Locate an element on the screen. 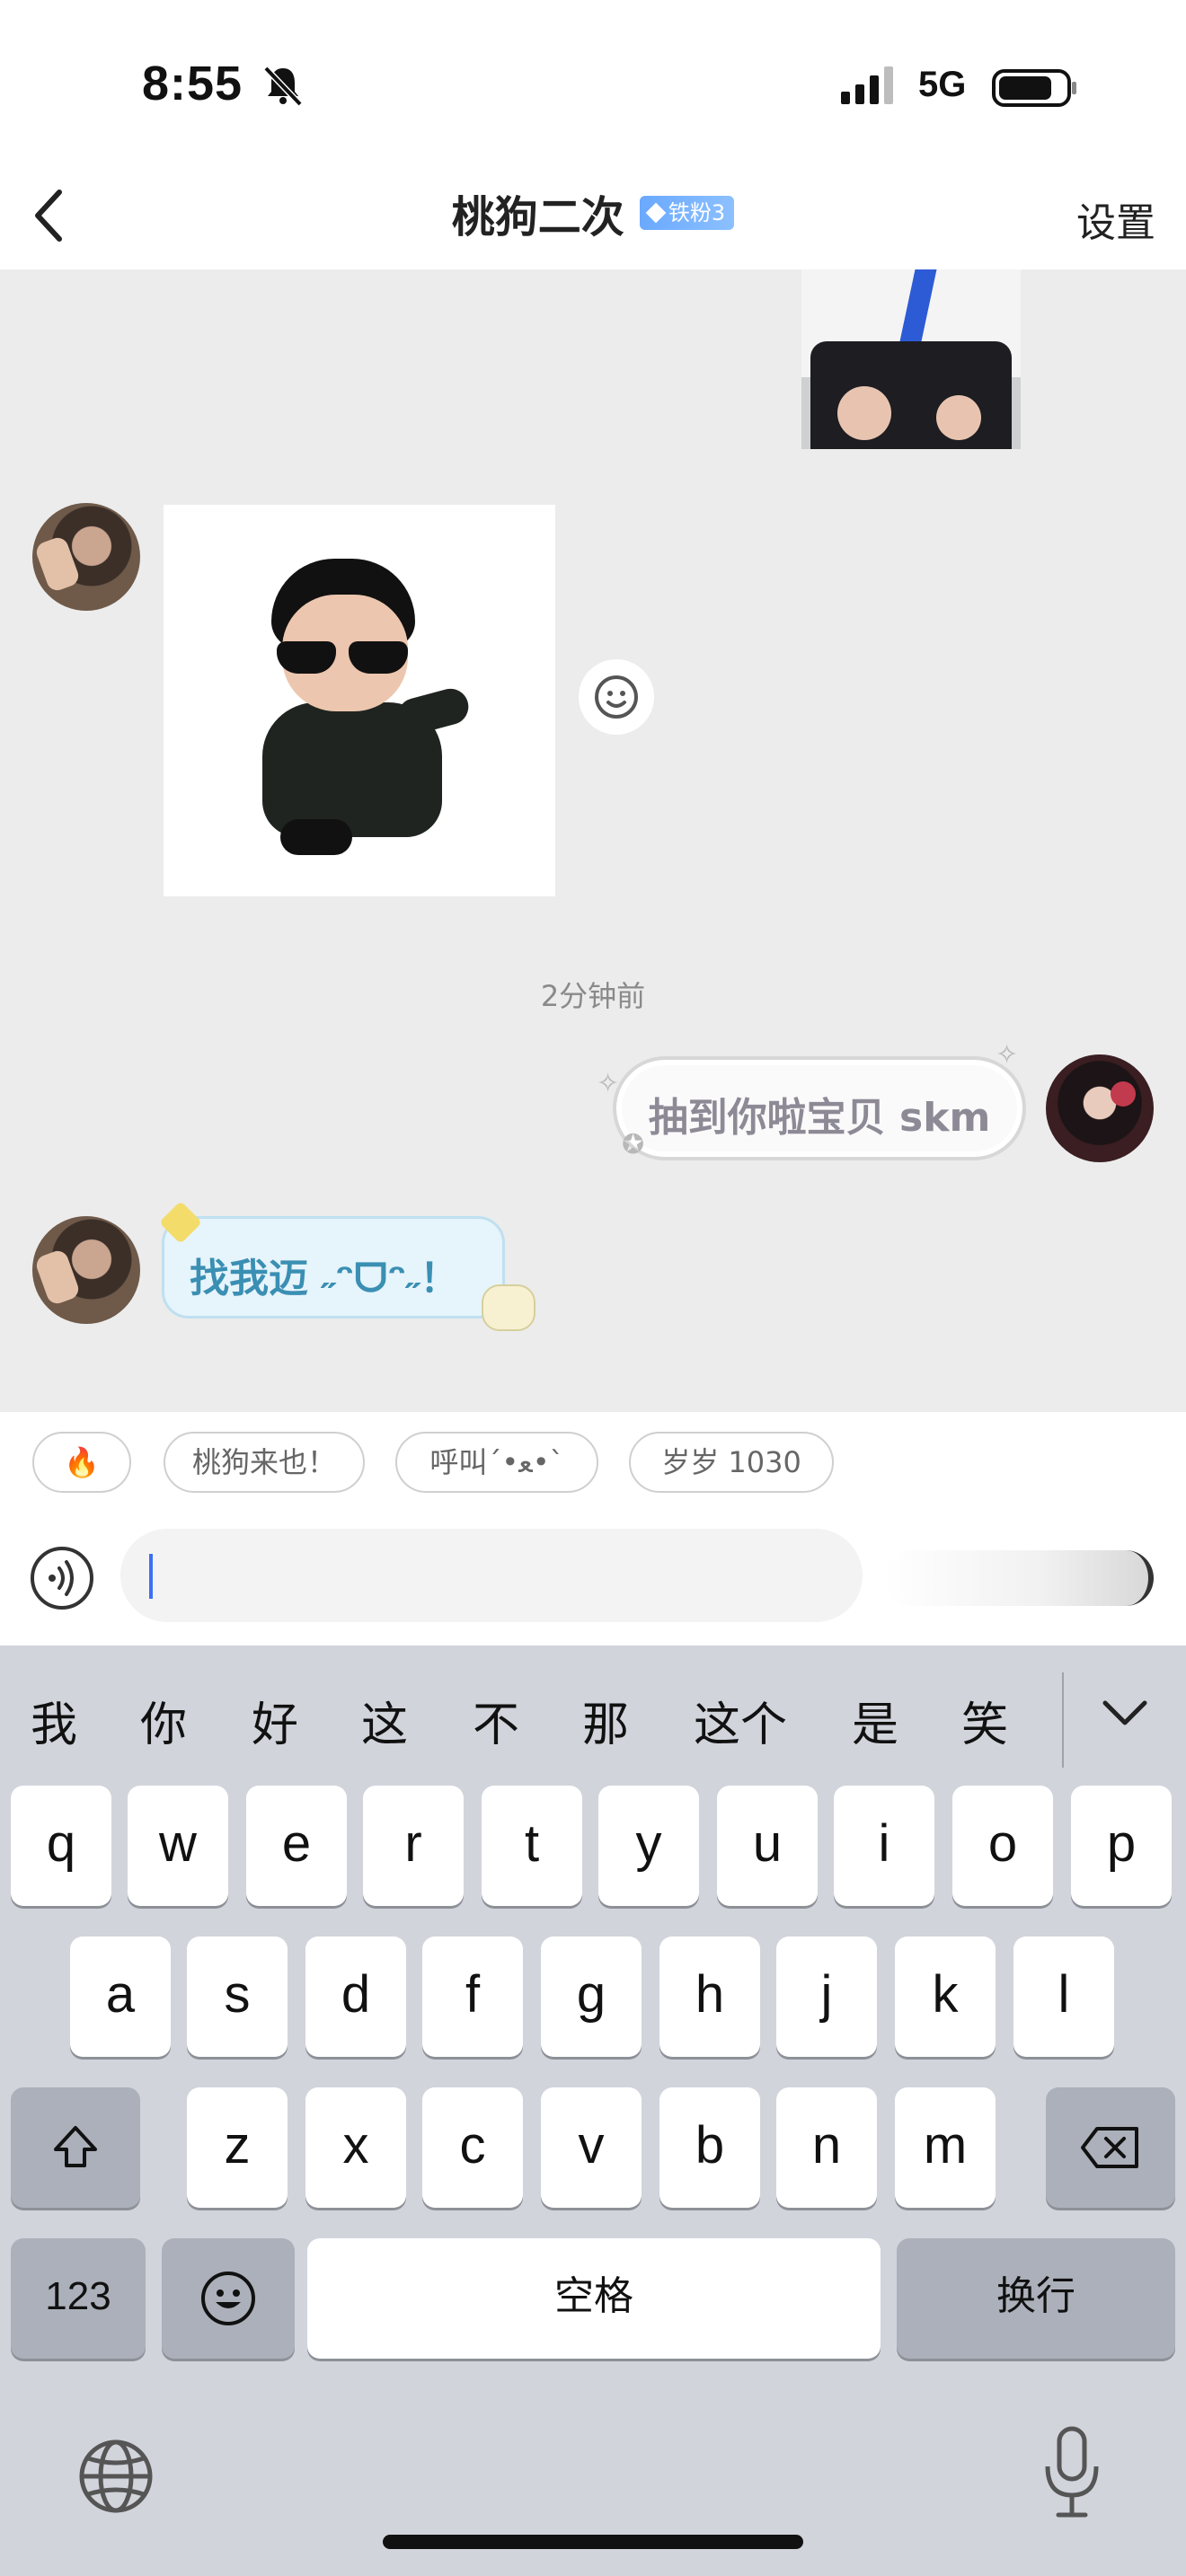  shift-arrow-icon is located at coordinates (75, 2146).